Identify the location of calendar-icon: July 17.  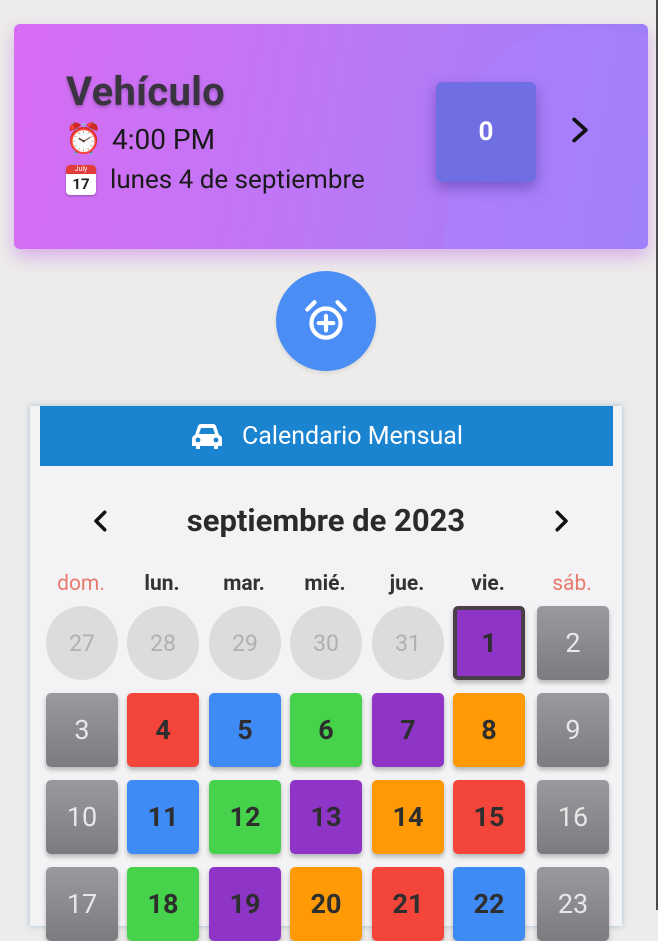
(81, 180).